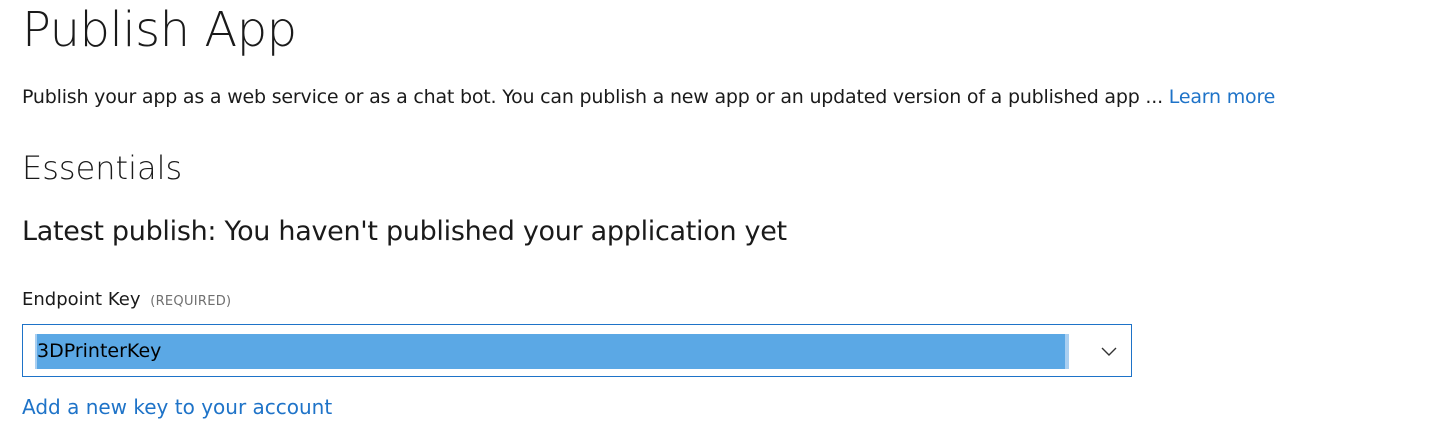  What do you see at coordinates (551, 351) in the screenshot?
I see `endpoint-key-selected-value: 3DPrinterKey` at bounding box center [551, 351].